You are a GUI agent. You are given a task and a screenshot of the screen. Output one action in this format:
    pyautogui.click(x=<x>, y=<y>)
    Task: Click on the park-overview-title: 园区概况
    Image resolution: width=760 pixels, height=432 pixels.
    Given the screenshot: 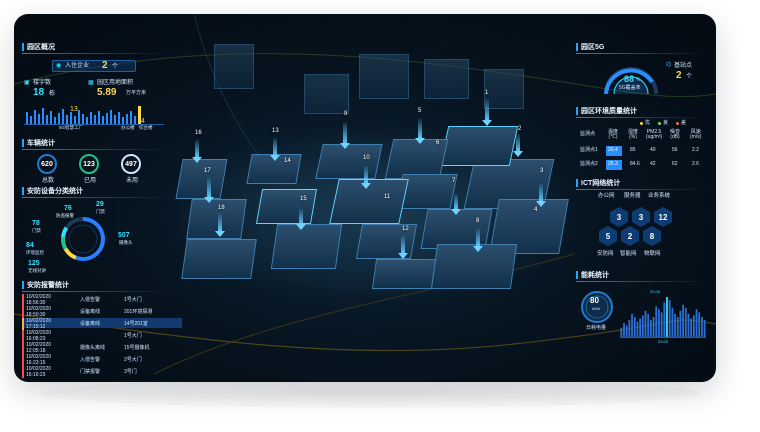 What is the action you would take?
    pyautogui.click(x=41, y=47)
    